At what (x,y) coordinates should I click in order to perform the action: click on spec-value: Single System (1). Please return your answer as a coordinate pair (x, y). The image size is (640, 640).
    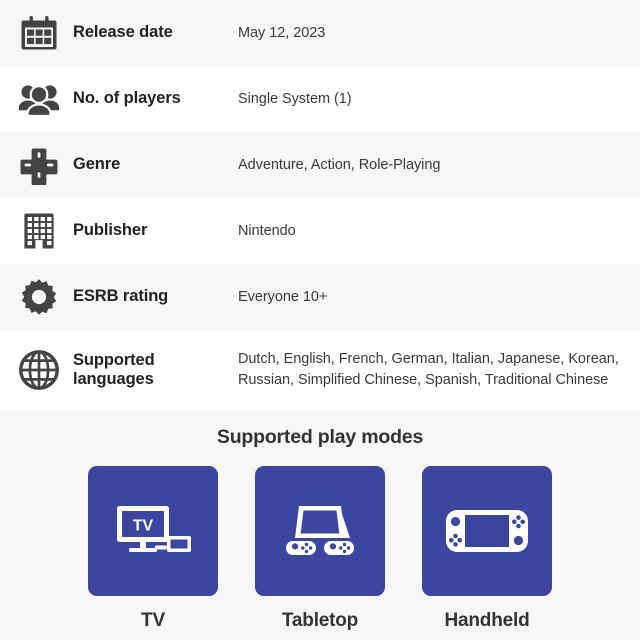
    Looking at the image, I should click on (295, 98).